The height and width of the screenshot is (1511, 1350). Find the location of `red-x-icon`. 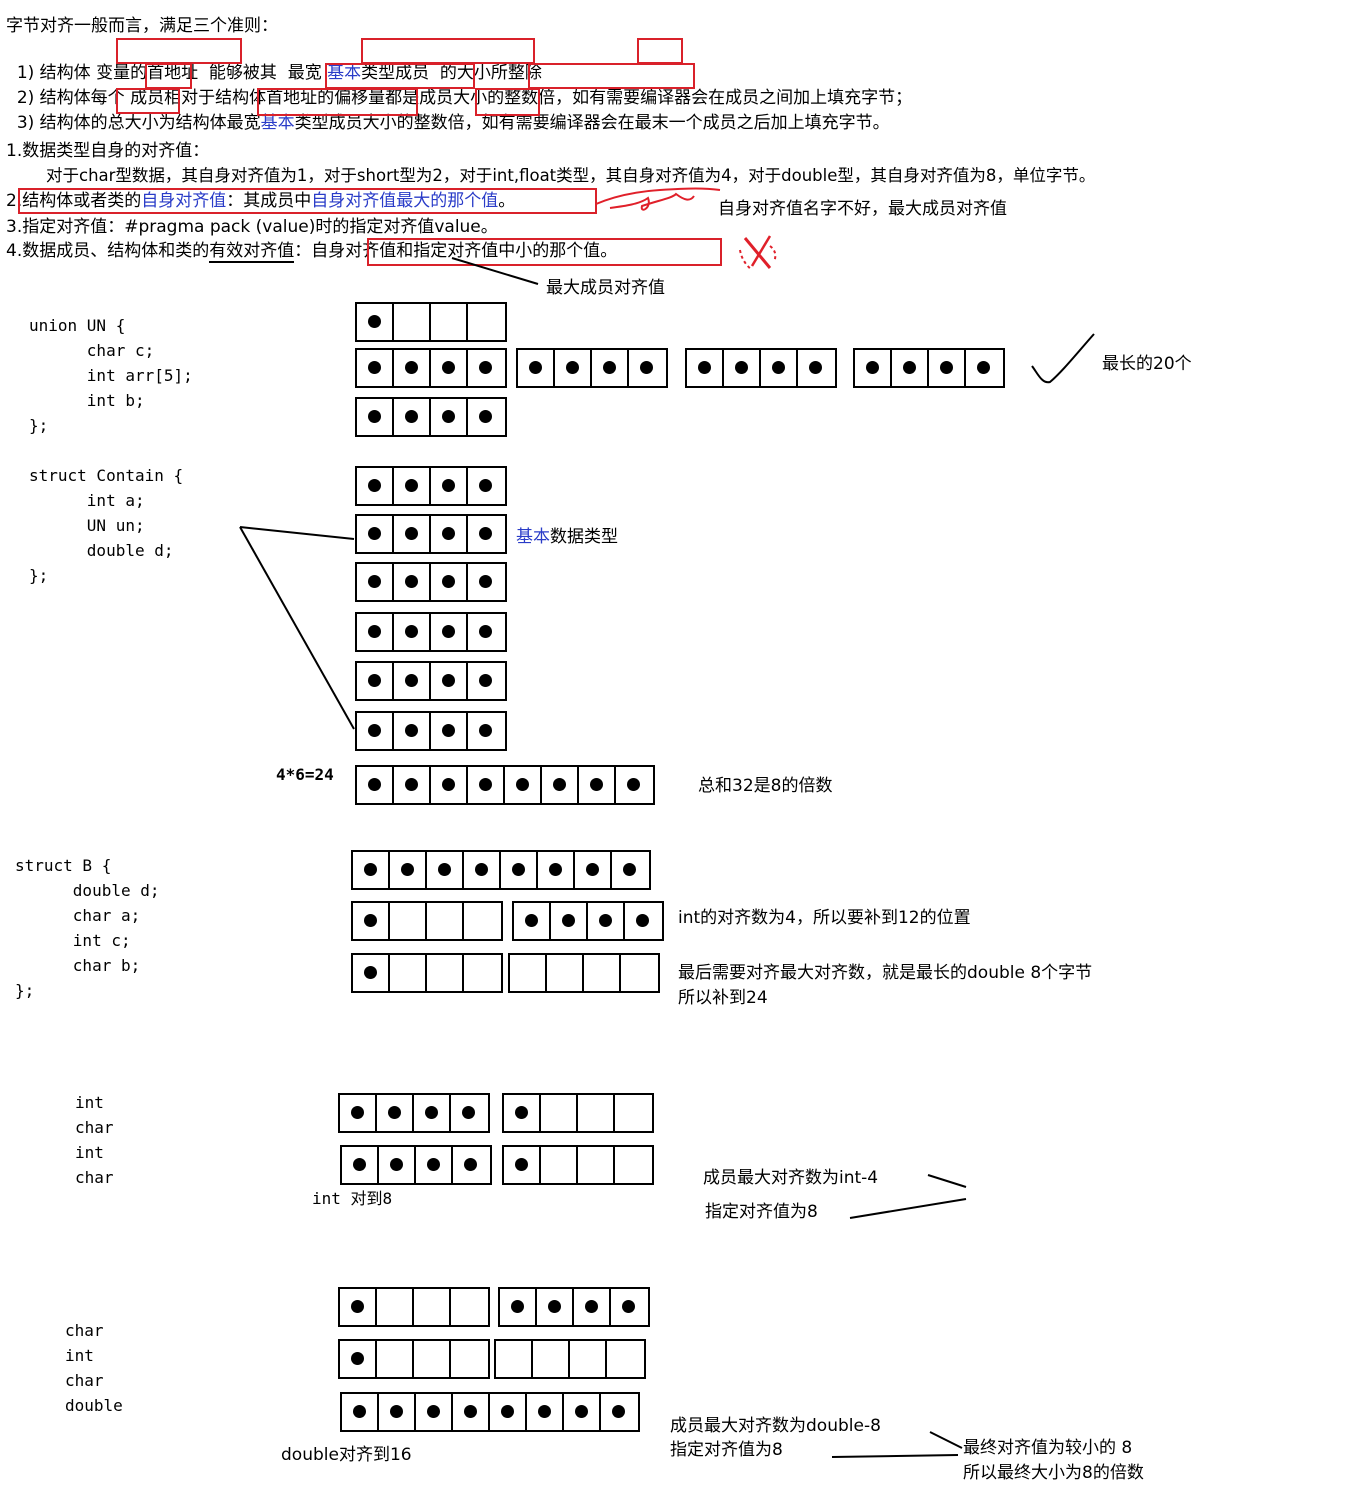

red-x-icon is located at coordinates (758, 253).